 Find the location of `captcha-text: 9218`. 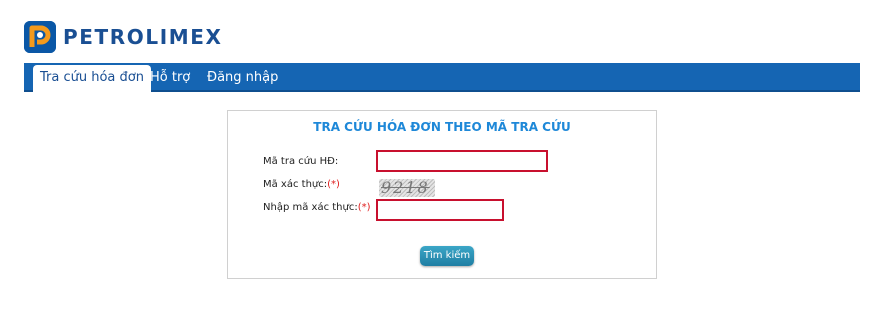

captcha-text: 9218 is located at coordinates (405, 188).